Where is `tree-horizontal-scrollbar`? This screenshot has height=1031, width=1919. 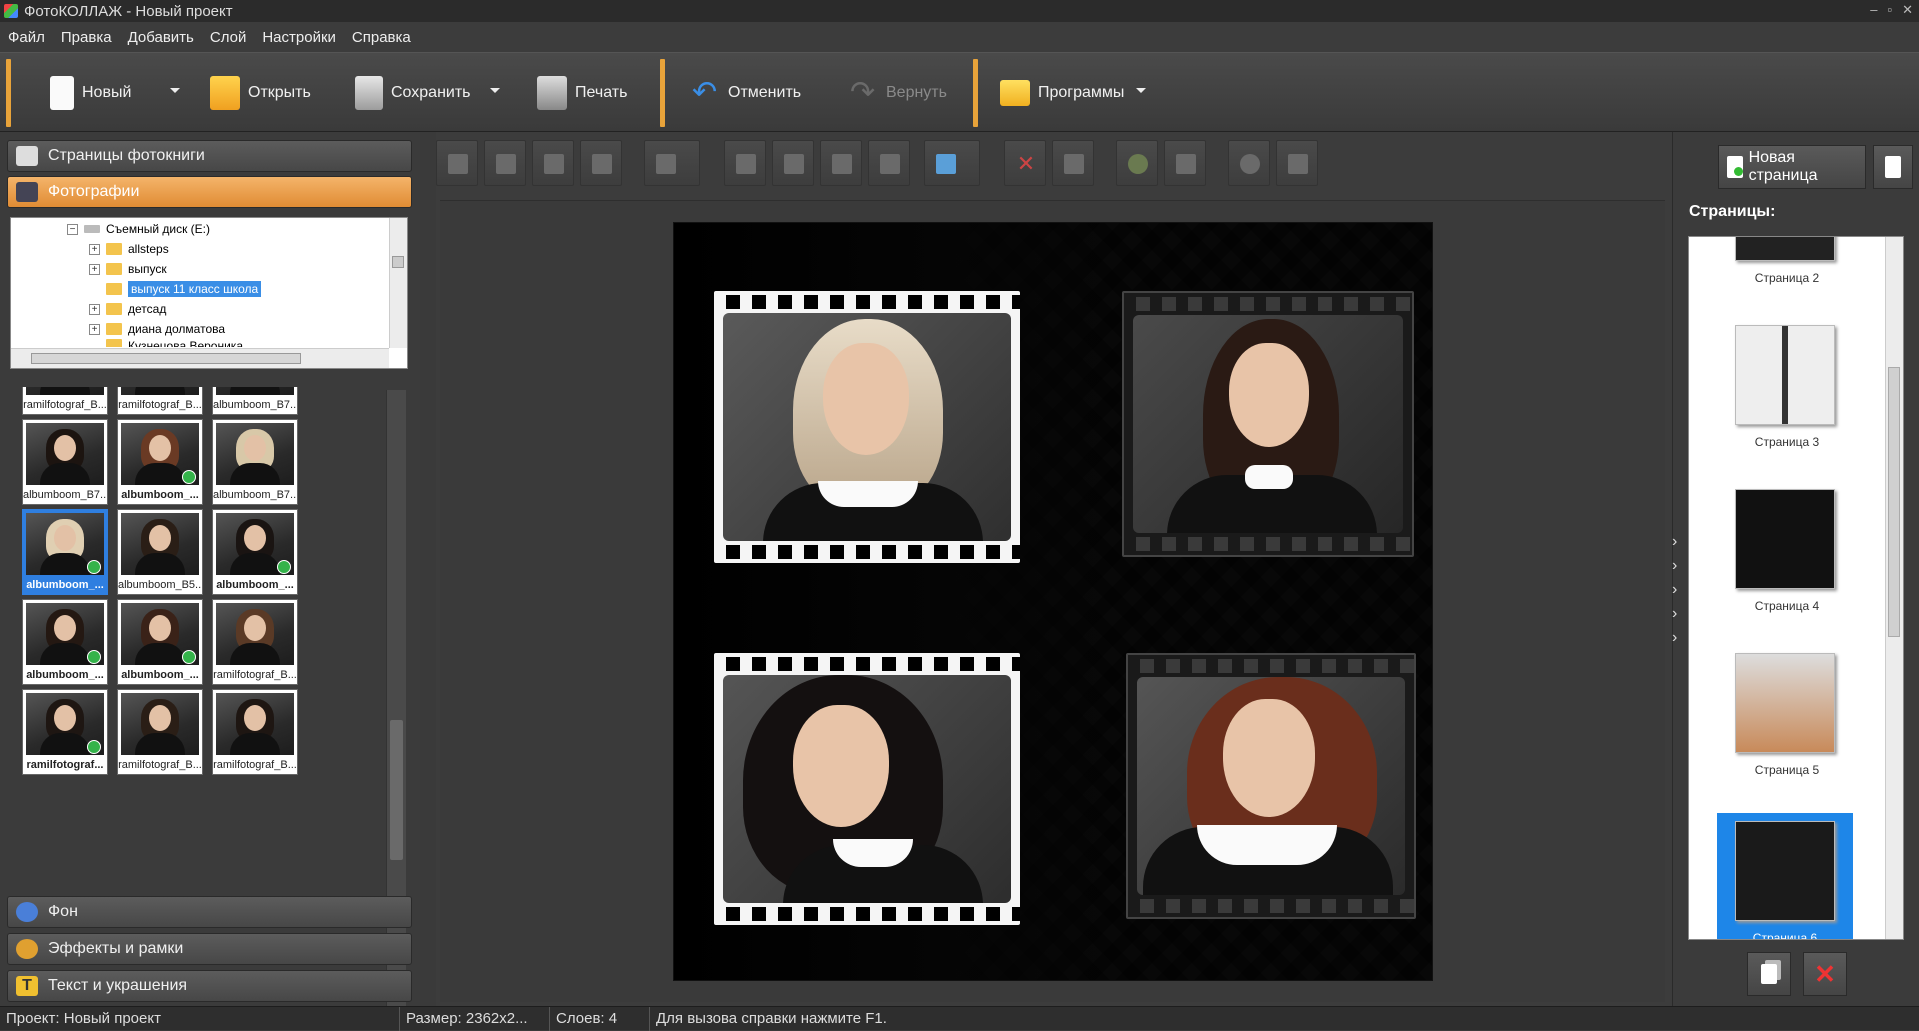
tree-horizontal-scrollbar is located at coordinates (200, 358).